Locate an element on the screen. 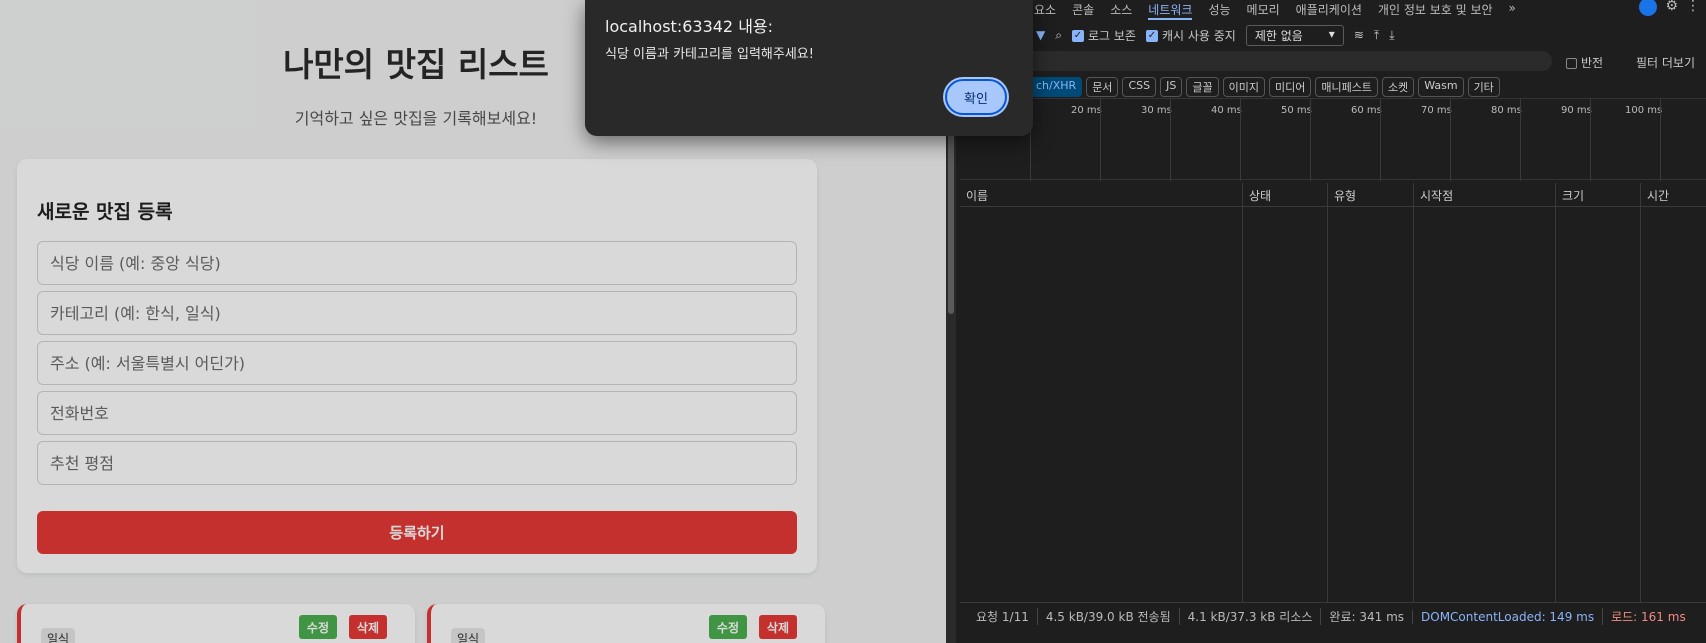  disable-cache-checkbox: ✓ 캐시 사용 중지 is located at coordinates (1190, 35).